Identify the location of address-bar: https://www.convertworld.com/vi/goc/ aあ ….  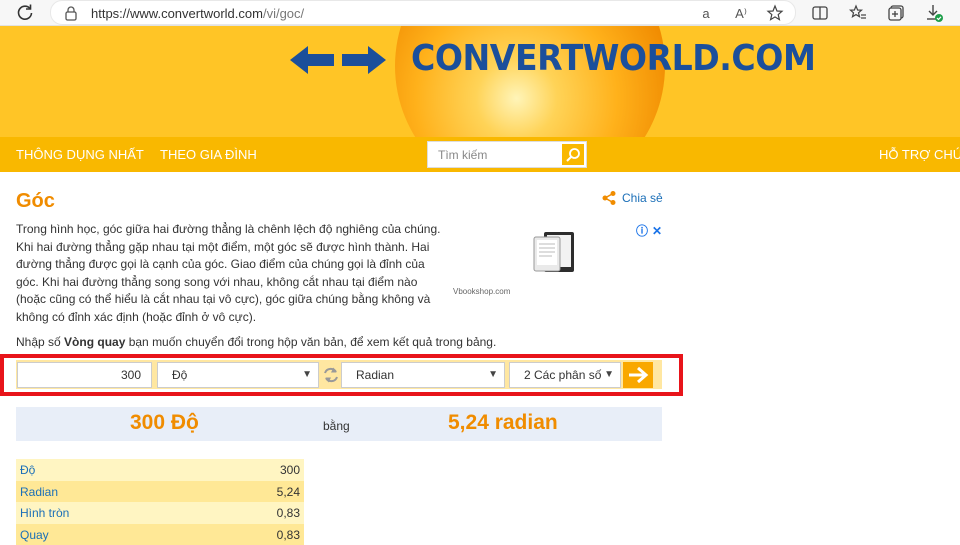
(423, 12).